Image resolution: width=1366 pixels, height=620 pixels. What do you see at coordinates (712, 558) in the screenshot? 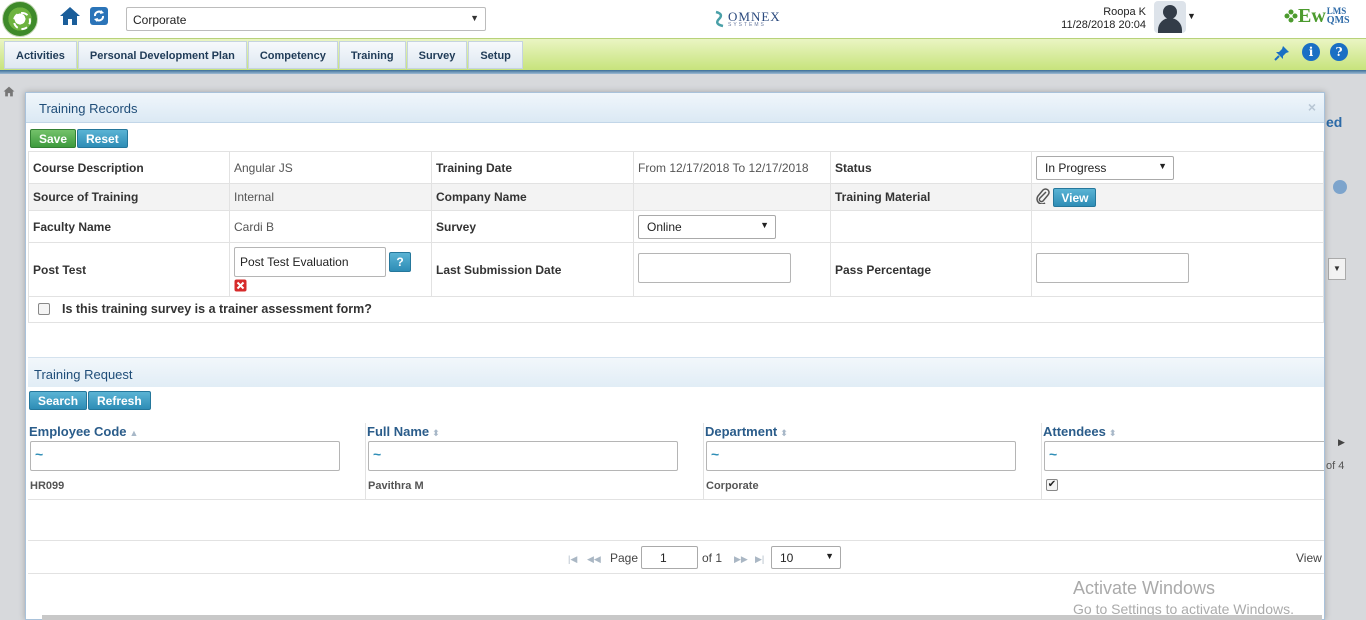
I see `page-count-label: of 1` at bounding box center [712, 558].